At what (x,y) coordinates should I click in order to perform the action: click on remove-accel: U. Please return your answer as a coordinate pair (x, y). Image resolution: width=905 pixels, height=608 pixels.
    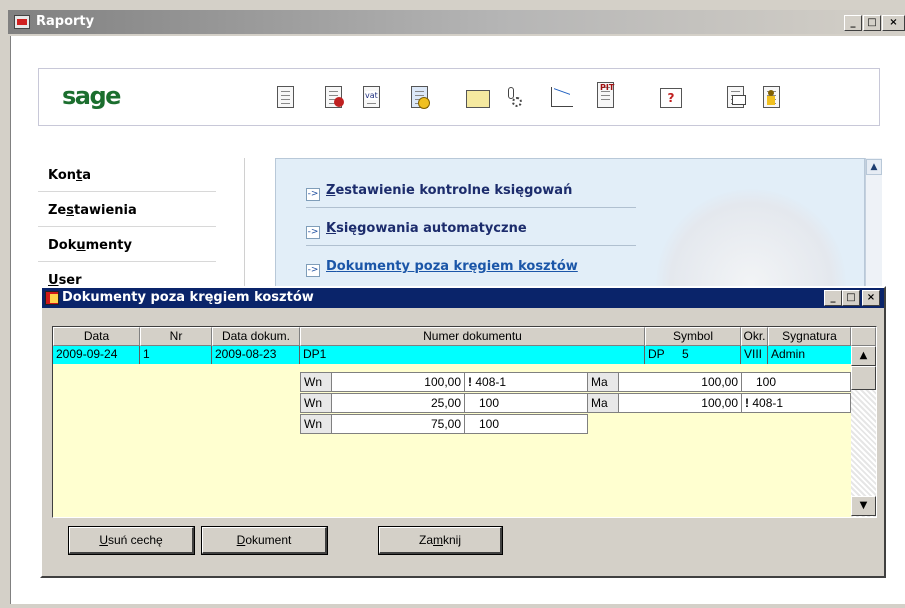
    Looking at the image, I should click on (103, 540).